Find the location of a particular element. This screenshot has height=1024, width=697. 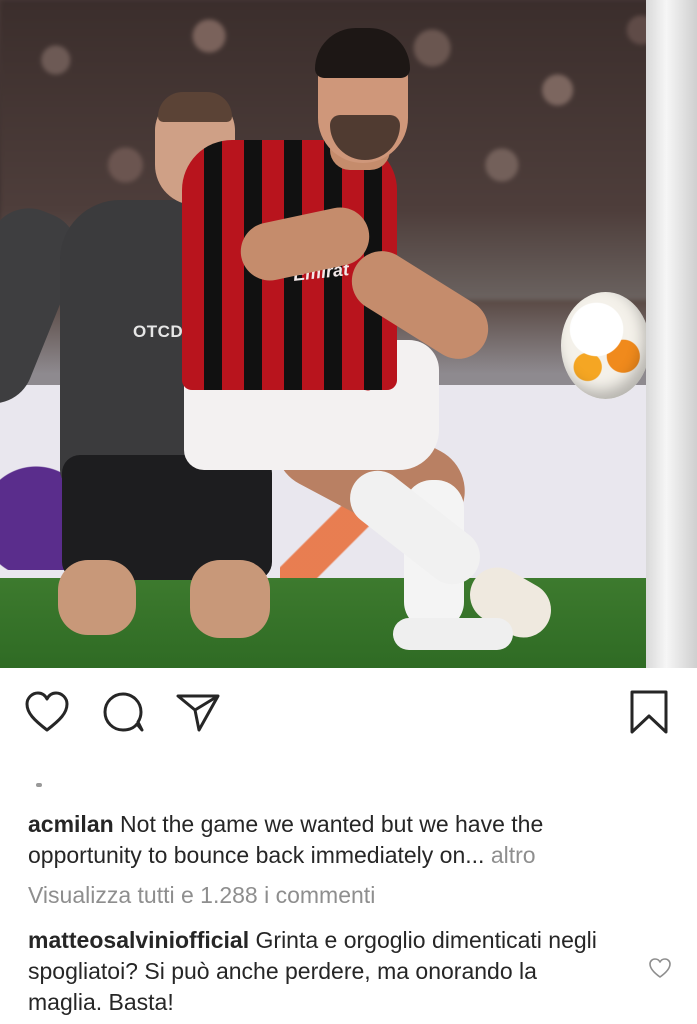

speech-bubble-icon is located at coordinates (123, 712).